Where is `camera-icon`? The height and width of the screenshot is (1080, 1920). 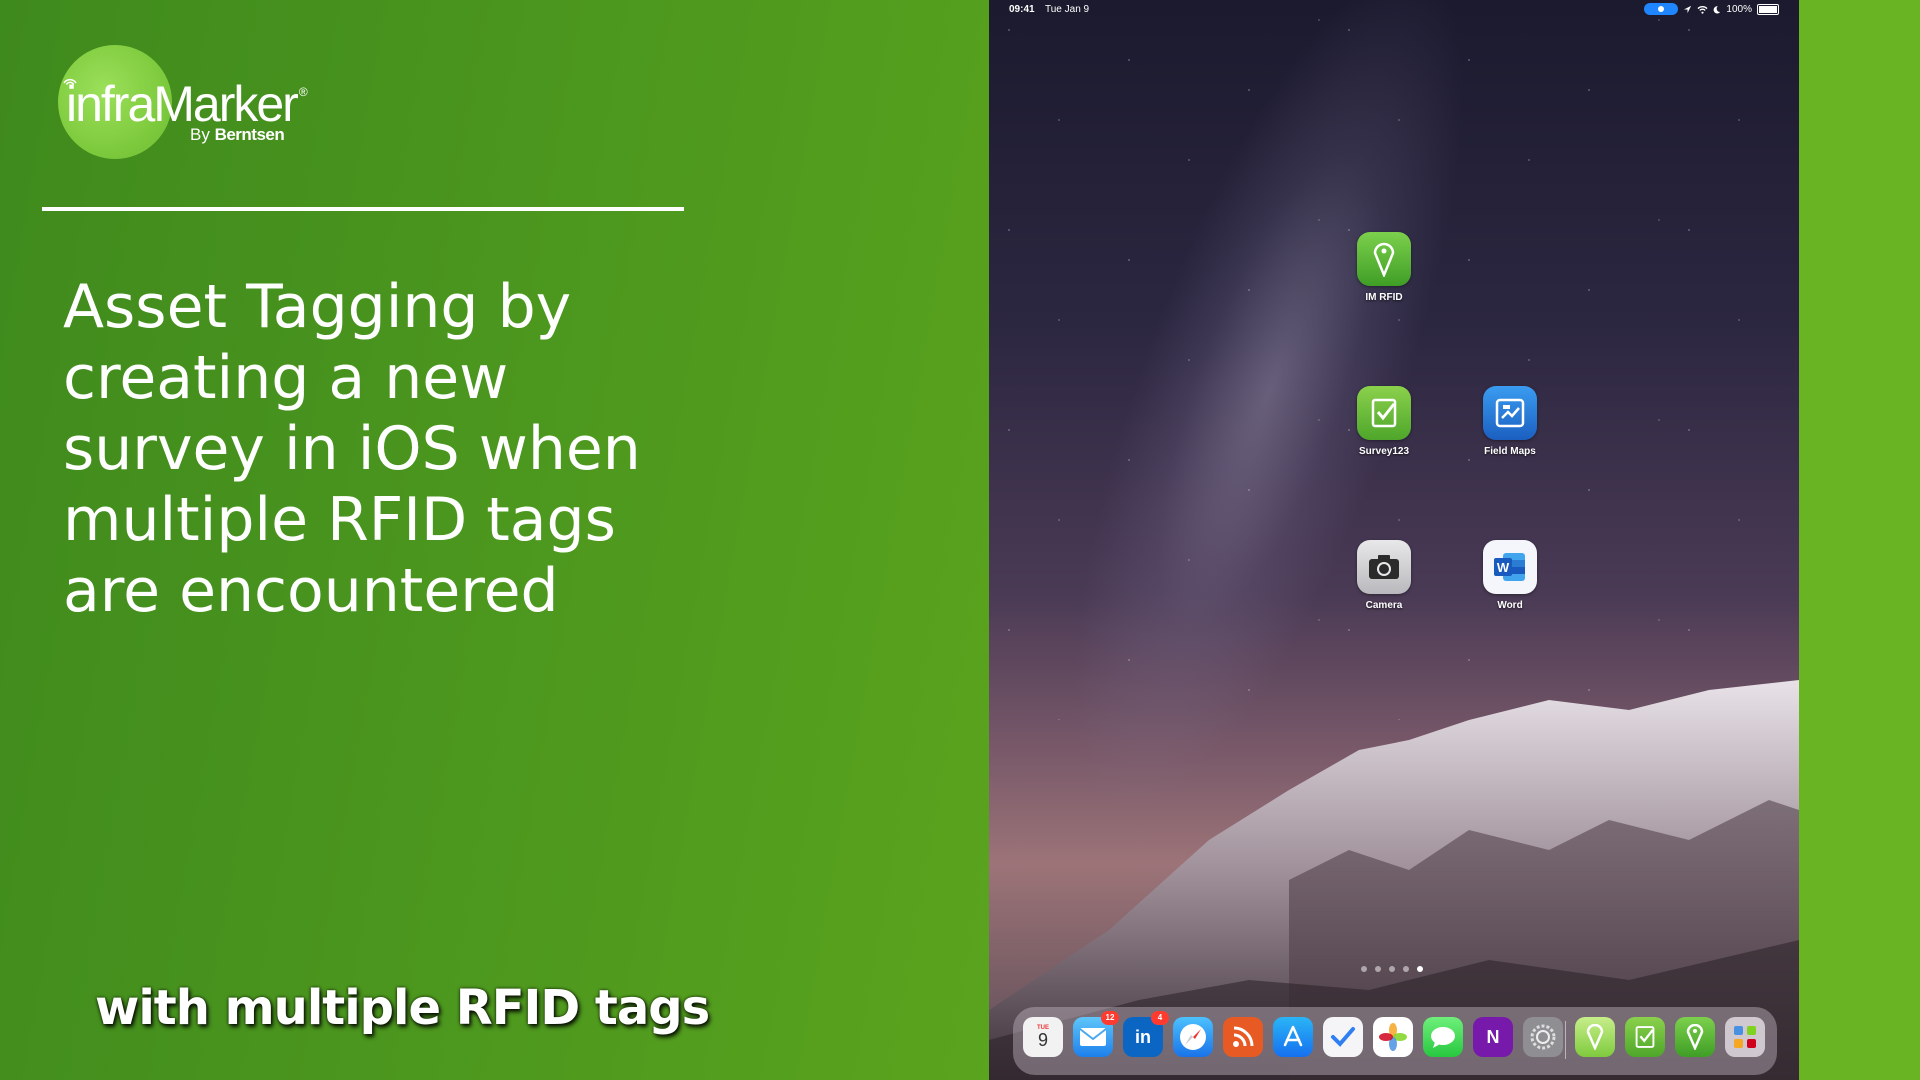
camera-icon is located at coordinates (1384, 567).